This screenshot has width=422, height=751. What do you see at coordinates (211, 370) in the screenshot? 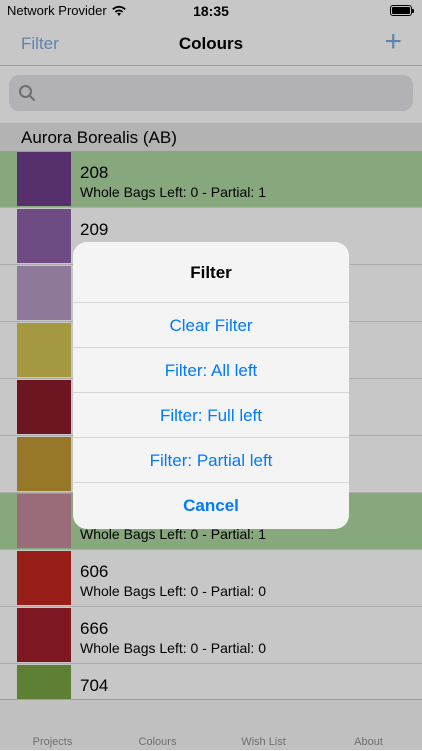
I see `filter-all-left-button: Filter: All left` at bounding box center [211, 370].